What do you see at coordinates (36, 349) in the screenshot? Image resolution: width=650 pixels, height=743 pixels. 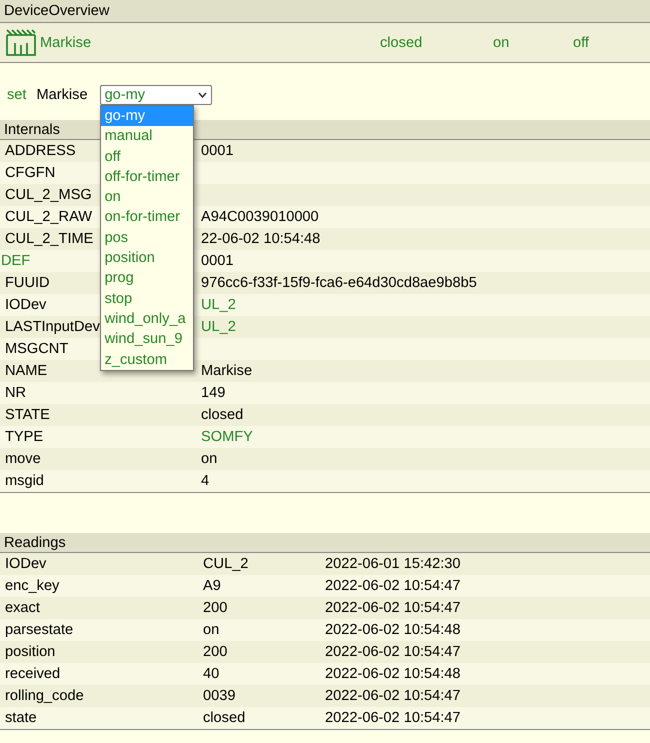 I see `name-cell-text: MSGCNT` at bounding box center [36, 349].